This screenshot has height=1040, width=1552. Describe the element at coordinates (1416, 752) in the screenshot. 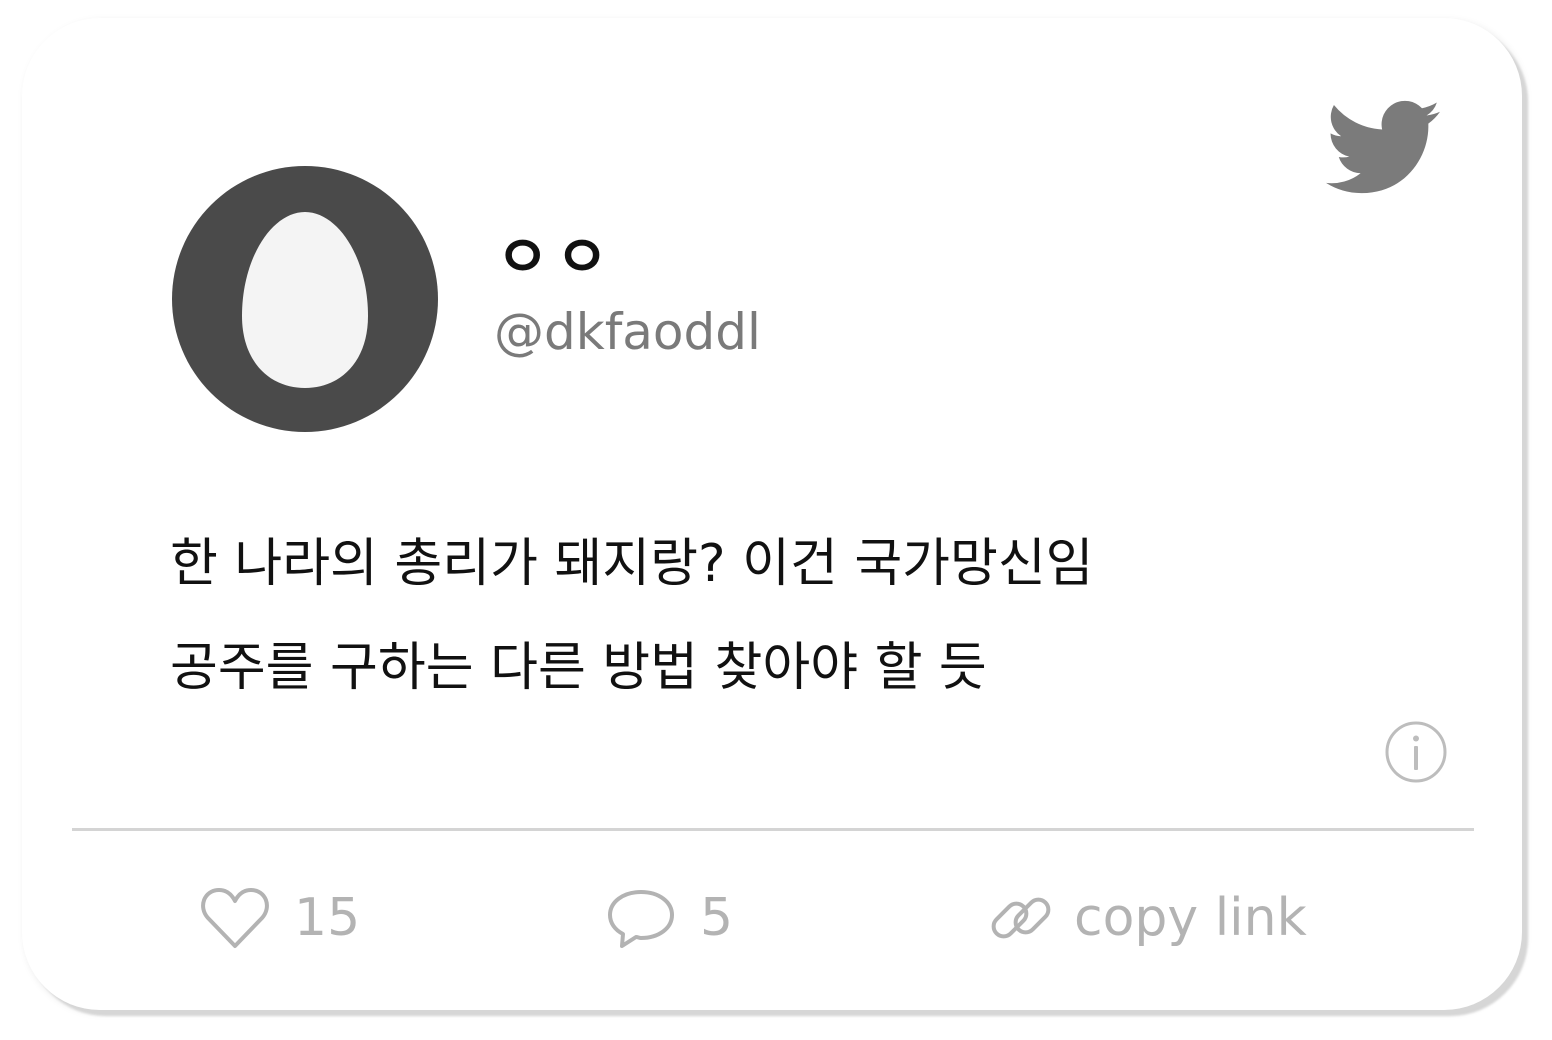

I see `info-icon` at that location.